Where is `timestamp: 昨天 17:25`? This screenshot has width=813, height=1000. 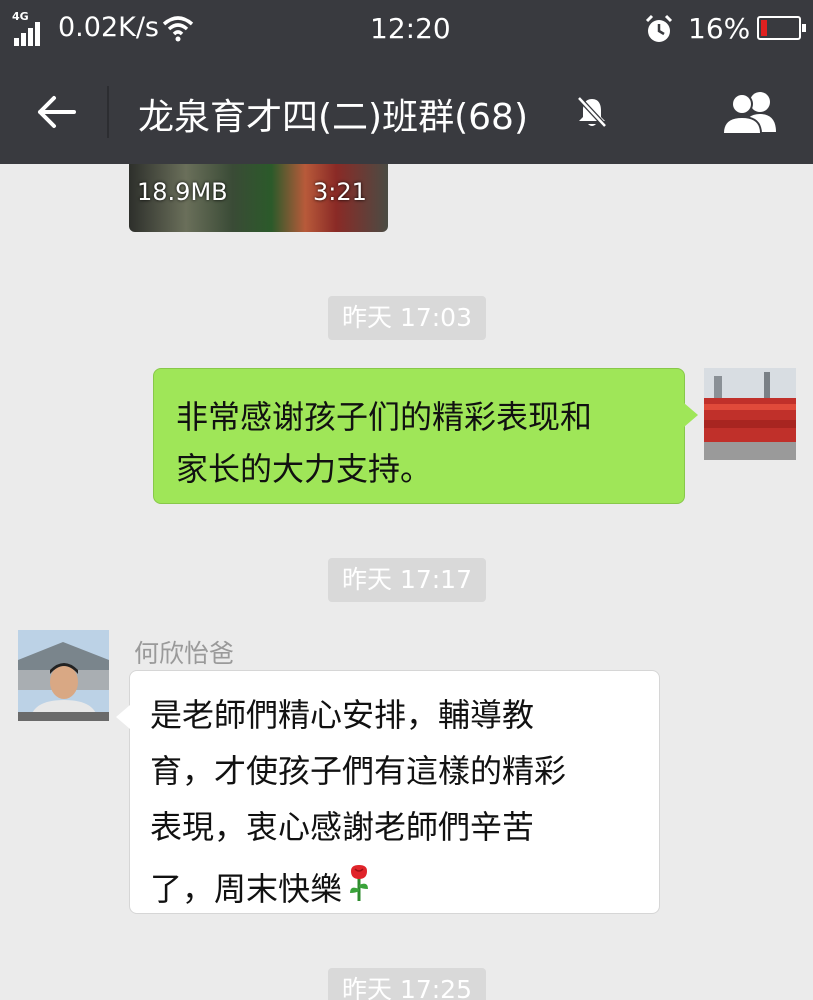 timestamp: 昨天 17:25 is located at coordinates (407, 984).